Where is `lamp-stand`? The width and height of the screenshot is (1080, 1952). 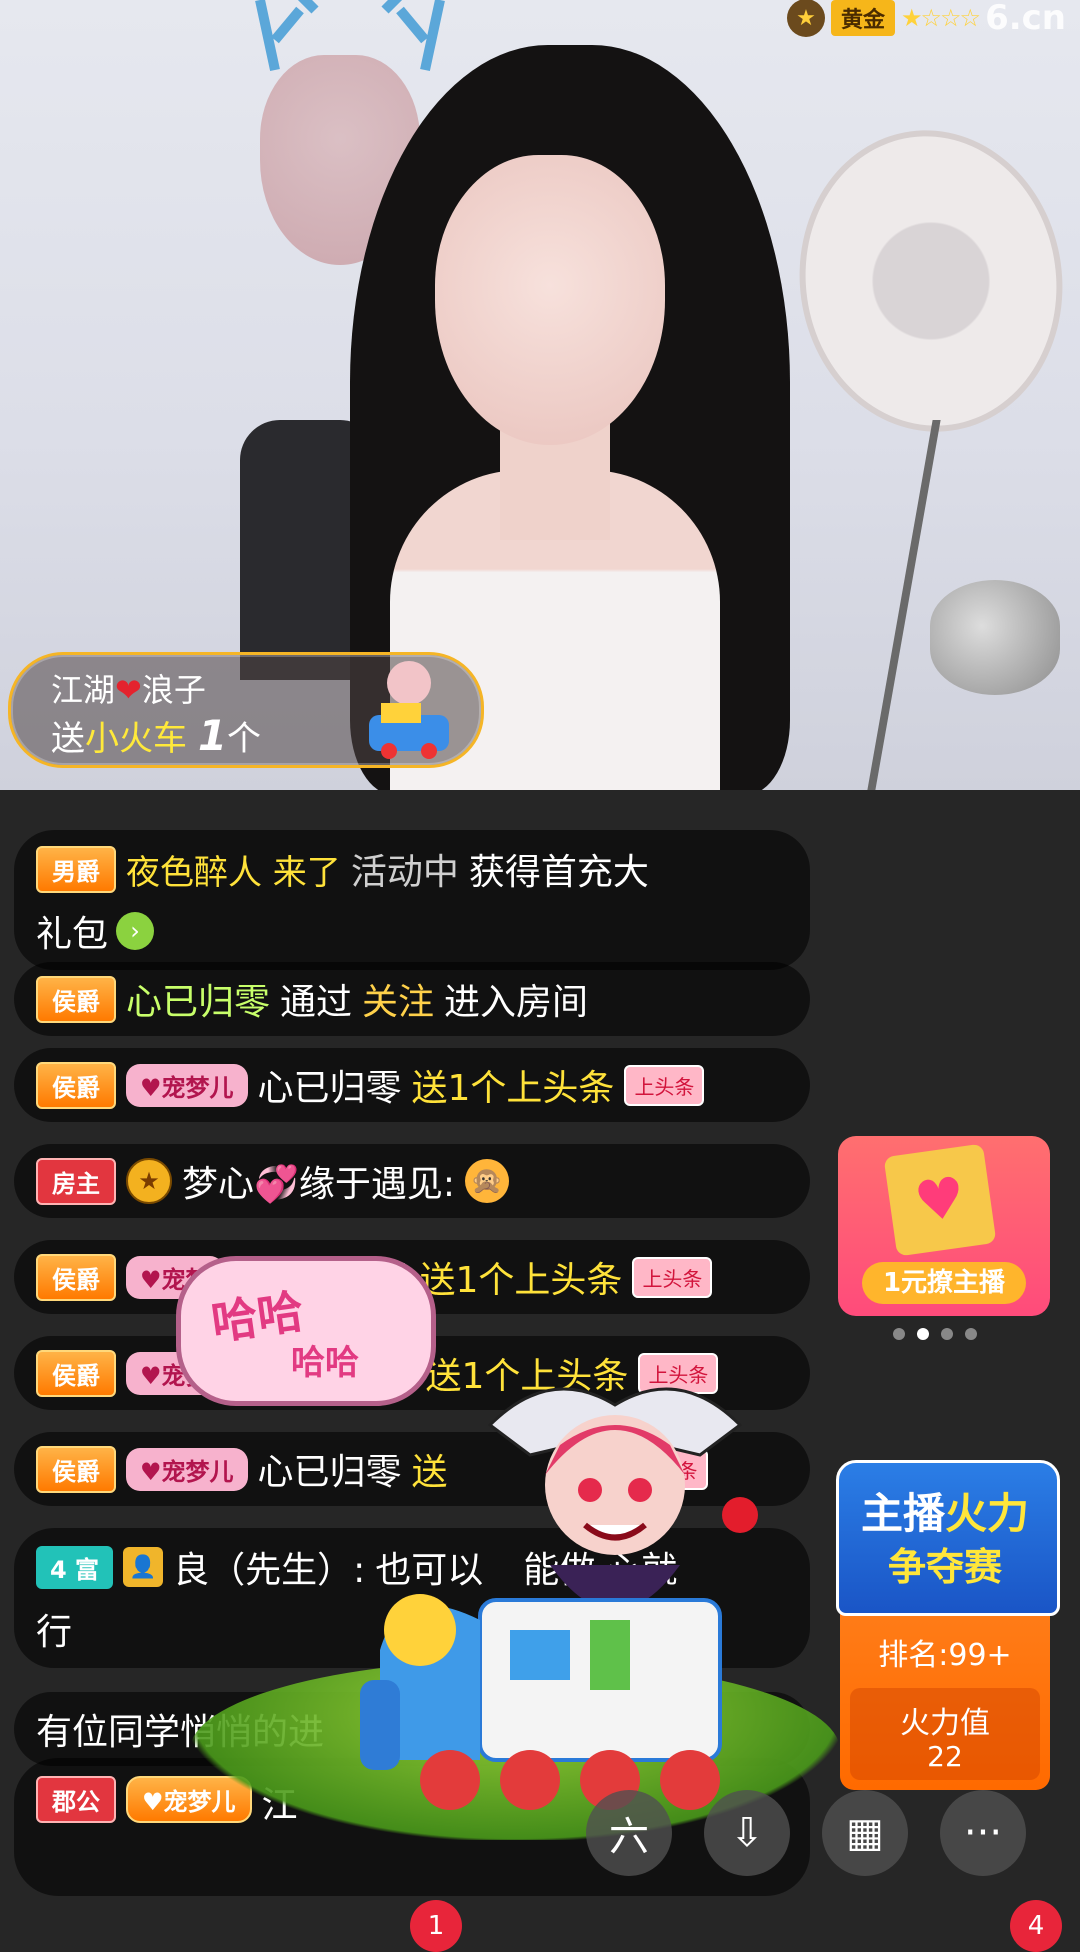 lamp-stand is located at coordinates (904, 605).